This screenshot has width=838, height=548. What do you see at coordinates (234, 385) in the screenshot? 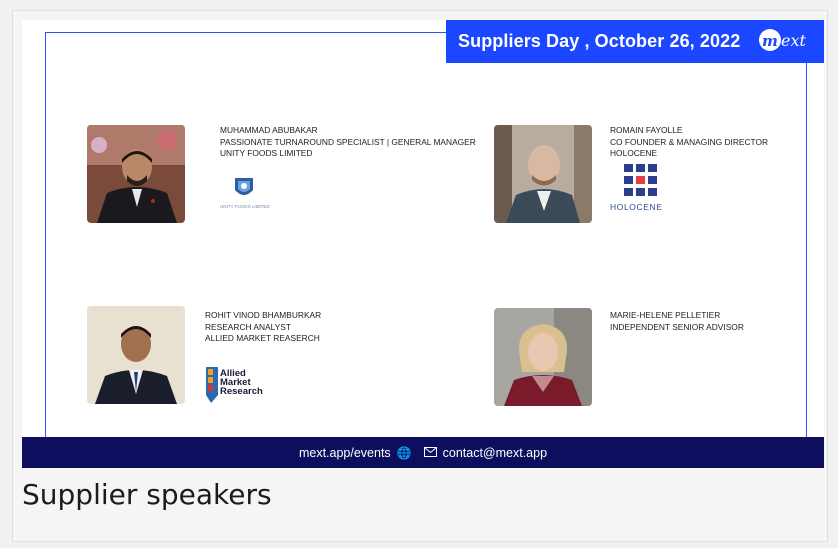
I see `allied-market-research-logo-icon: Allied Market Research` at bounding box center [234, 385].